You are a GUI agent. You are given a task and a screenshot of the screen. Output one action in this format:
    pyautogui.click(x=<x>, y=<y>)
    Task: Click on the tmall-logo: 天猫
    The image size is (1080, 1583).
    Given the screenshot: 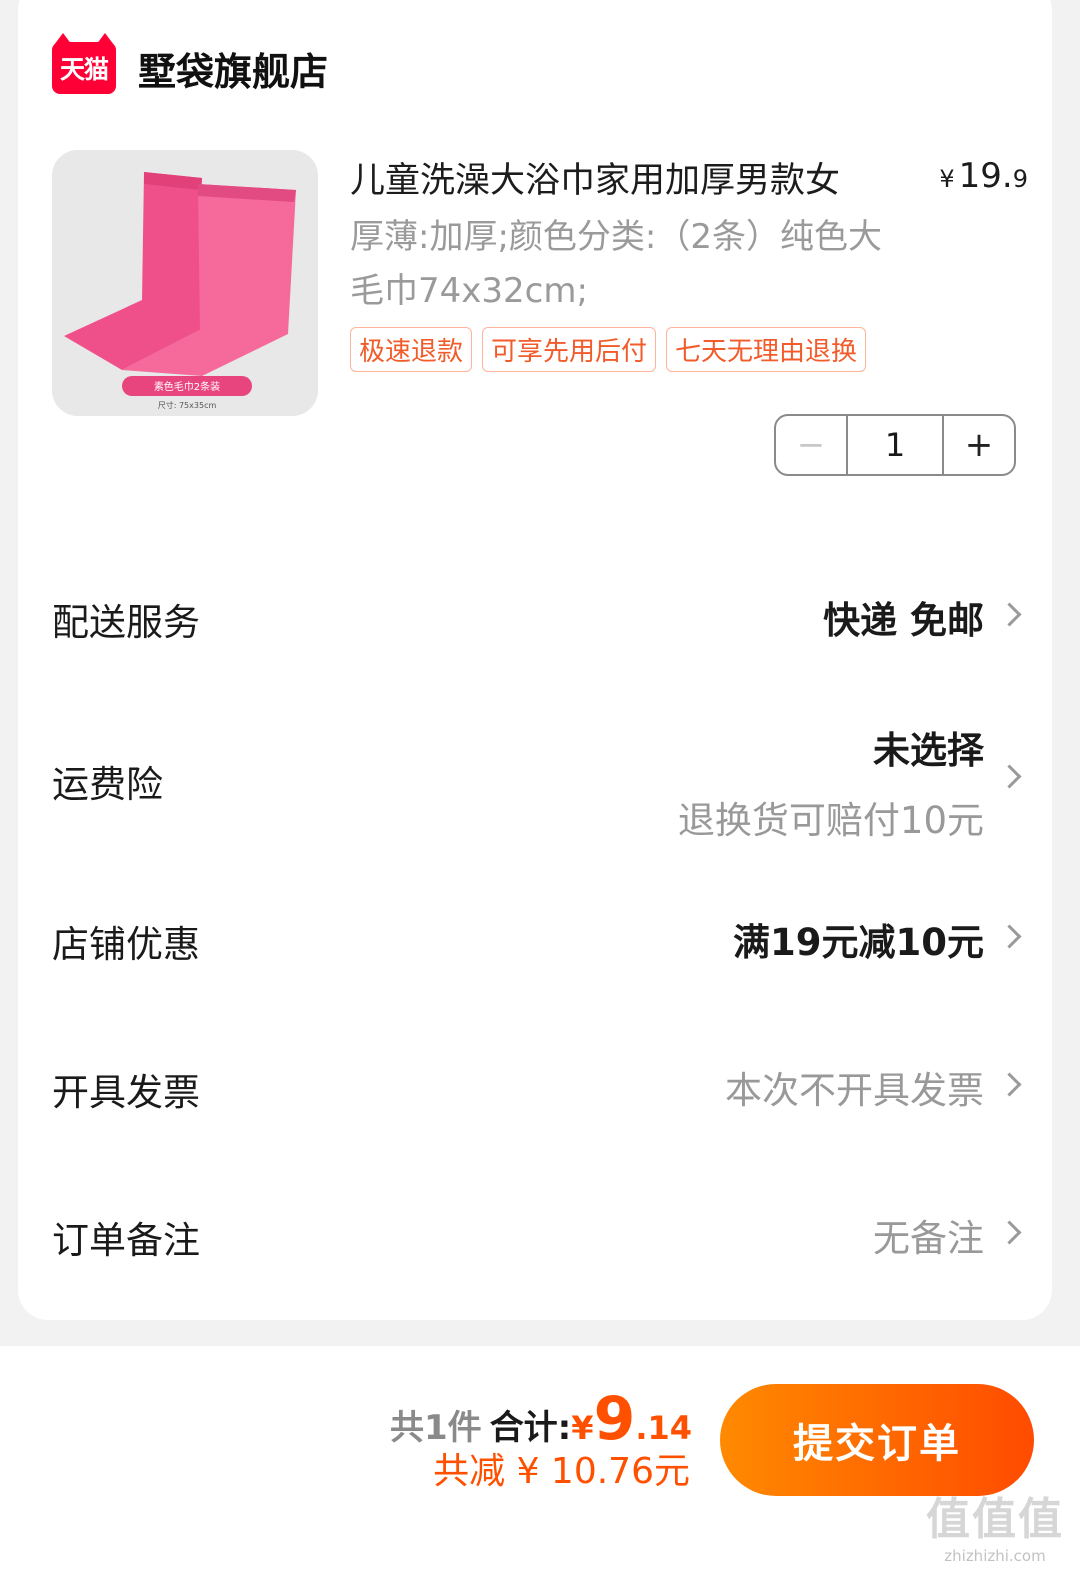 What is the action you would take?
    pyautogui.click(x=84, y=63)
    